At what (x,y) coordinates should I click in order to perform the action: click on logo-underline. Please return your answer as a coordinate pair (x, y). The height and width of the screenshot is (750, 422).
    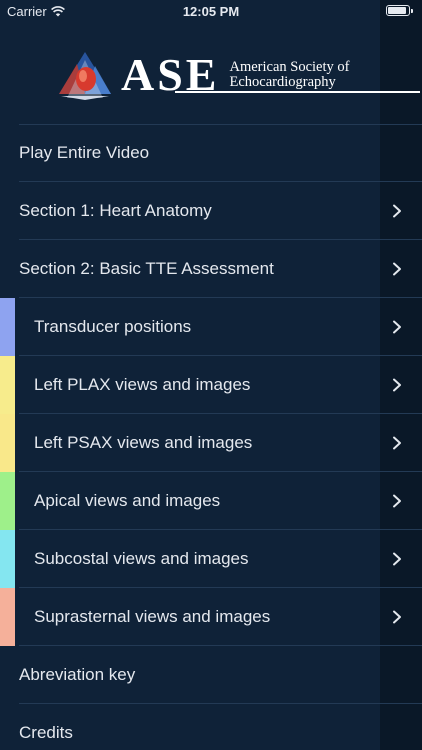
    Looking at the image, I should click on (297, 92).